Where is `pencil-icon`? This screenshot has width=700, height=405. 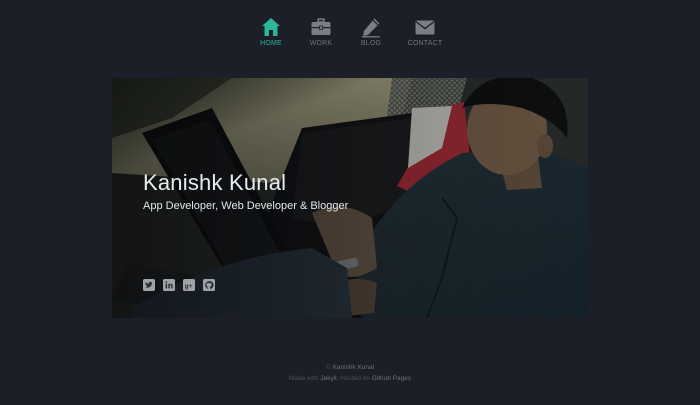 pencil-icon is located at coordinates (371, 28).